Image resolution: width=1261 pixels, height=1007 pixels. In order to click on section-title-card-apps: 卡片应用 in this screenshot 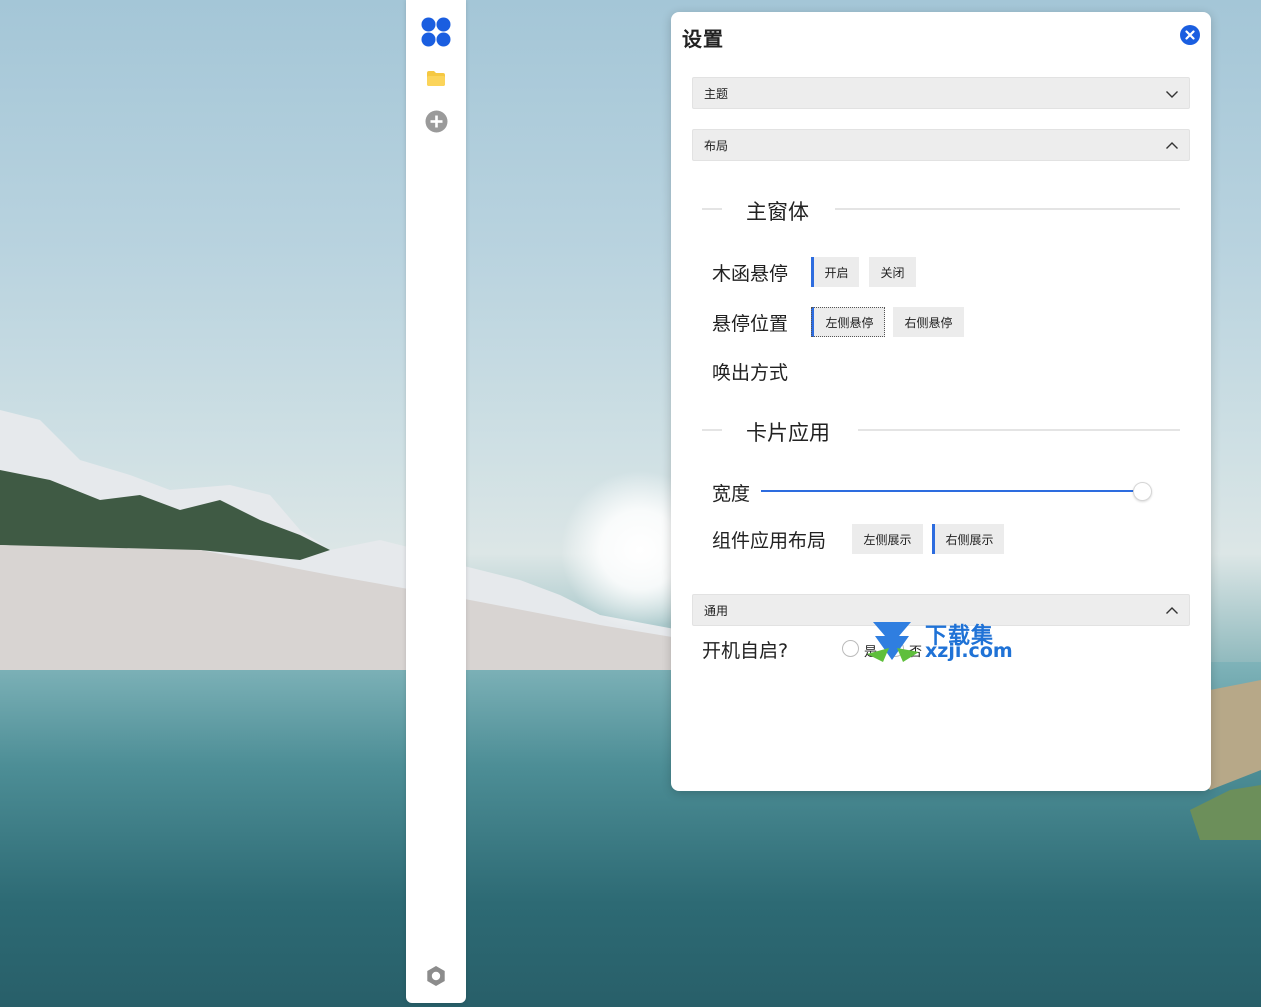, I will do `click(788, 433)`.